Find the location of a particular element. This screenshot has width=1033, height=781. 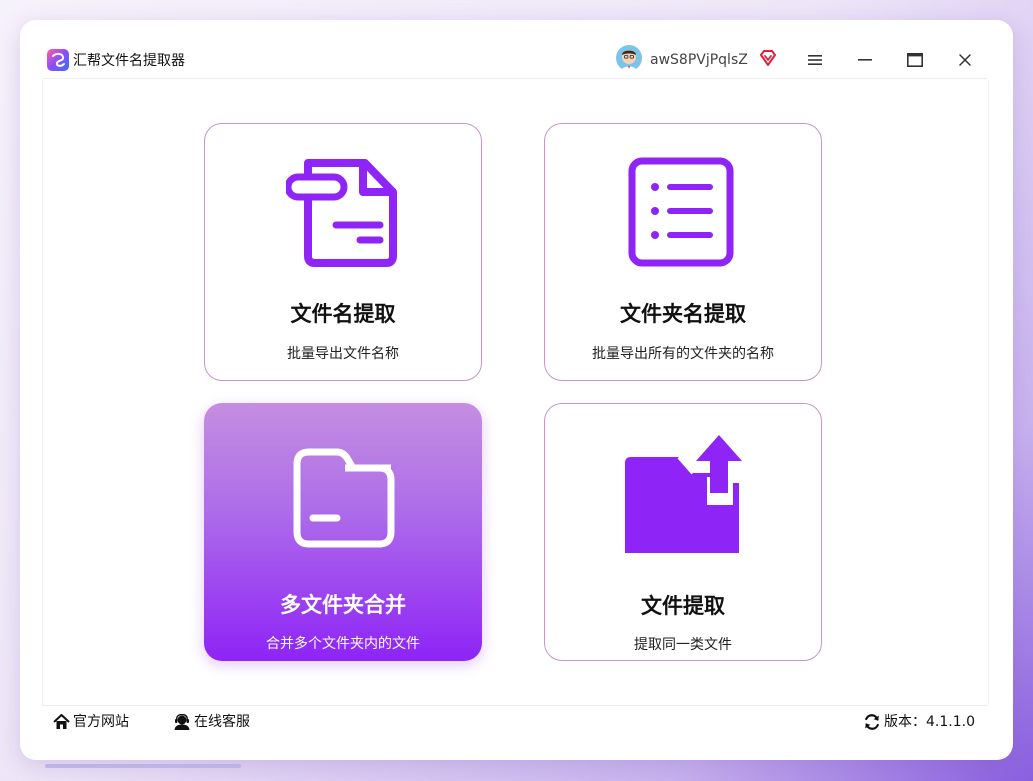

vip-diamond-icon is located at coordinates (768, 58).